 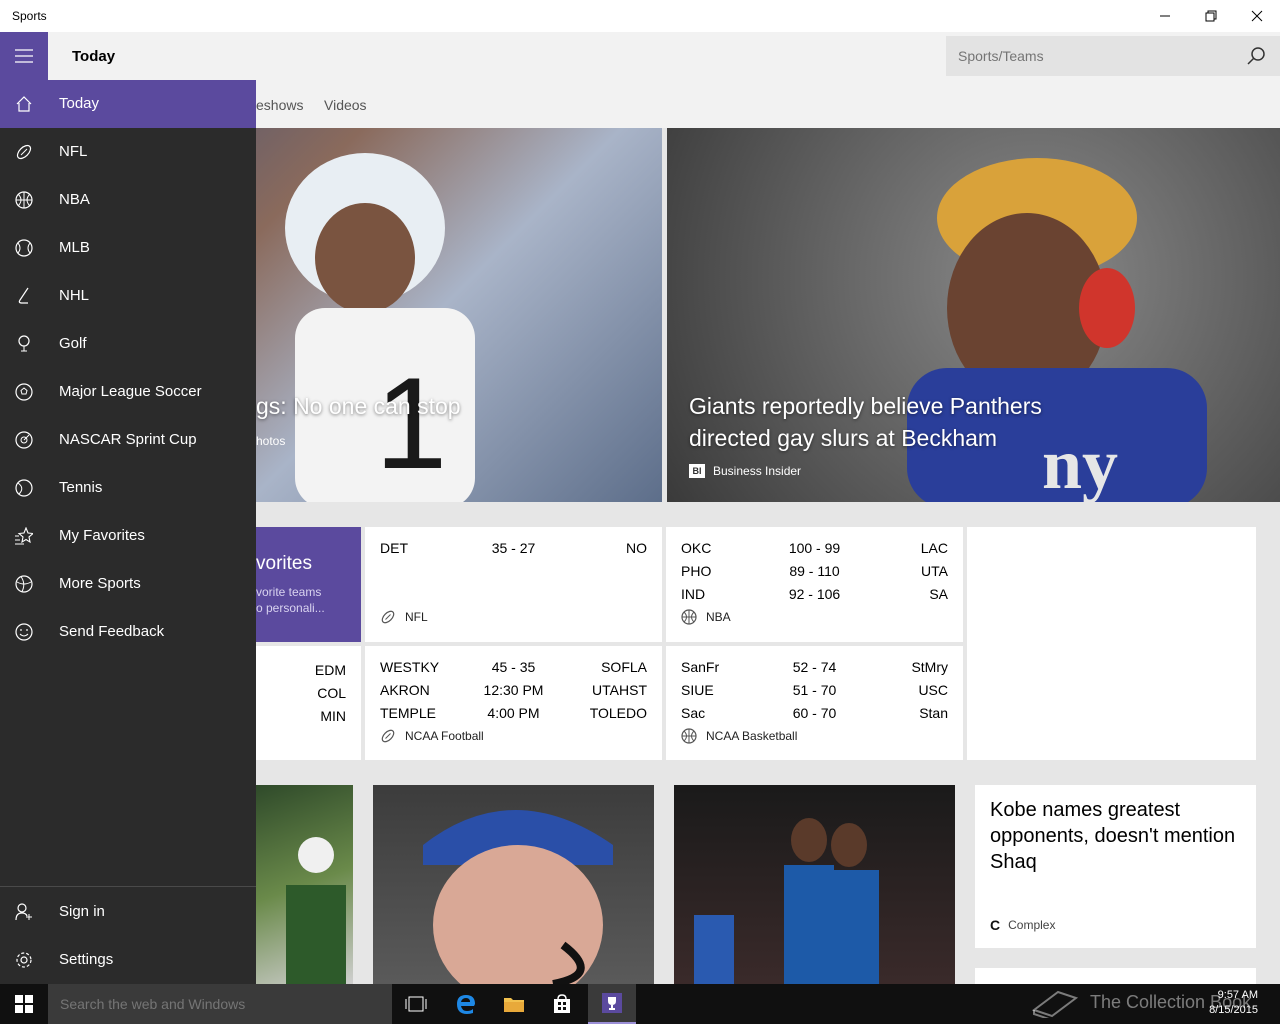 I want to click on nav-item-sign-in: Sign in, so click(x=128, y=912).